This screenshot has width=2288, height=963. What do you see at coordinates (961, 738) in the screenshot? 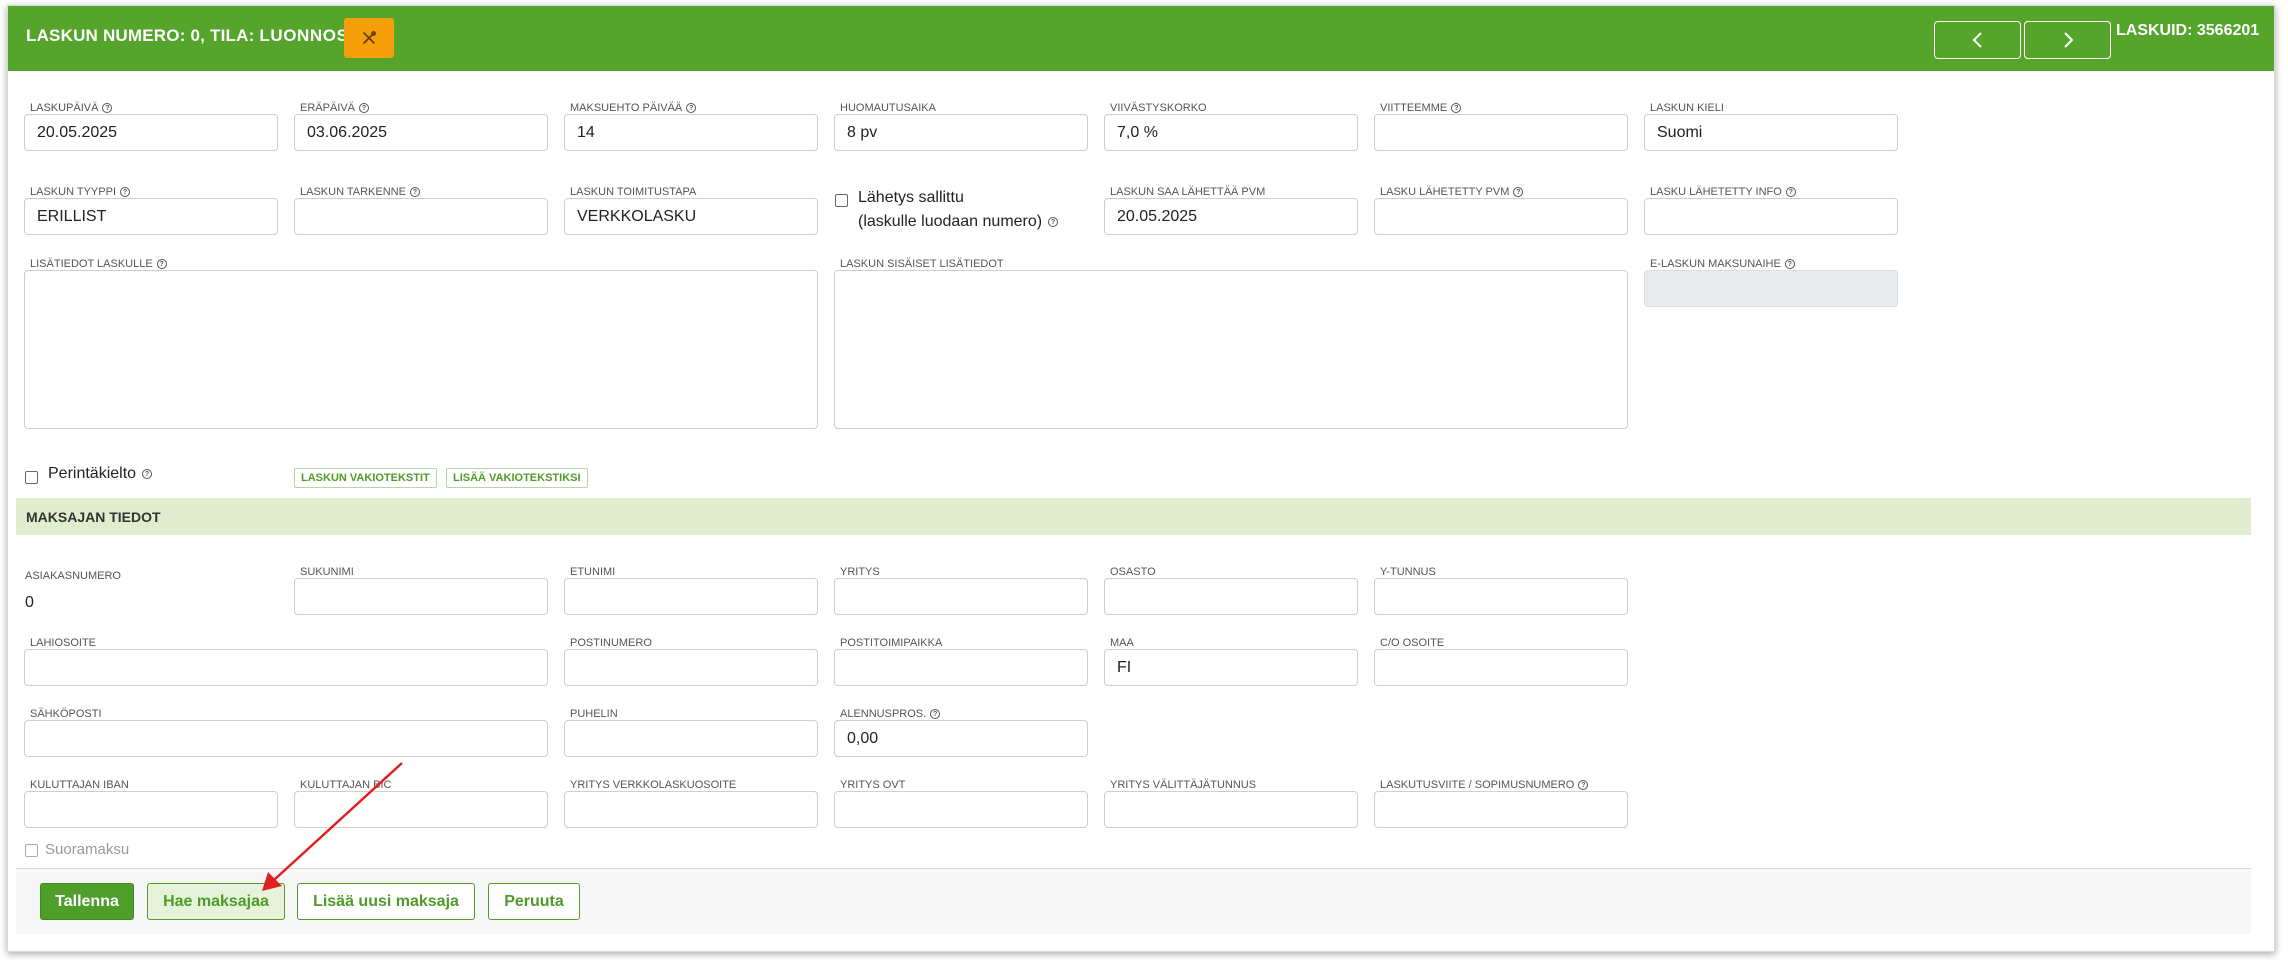
I see `alennuspros-input: 0,00` at bounding box center [961, 738].